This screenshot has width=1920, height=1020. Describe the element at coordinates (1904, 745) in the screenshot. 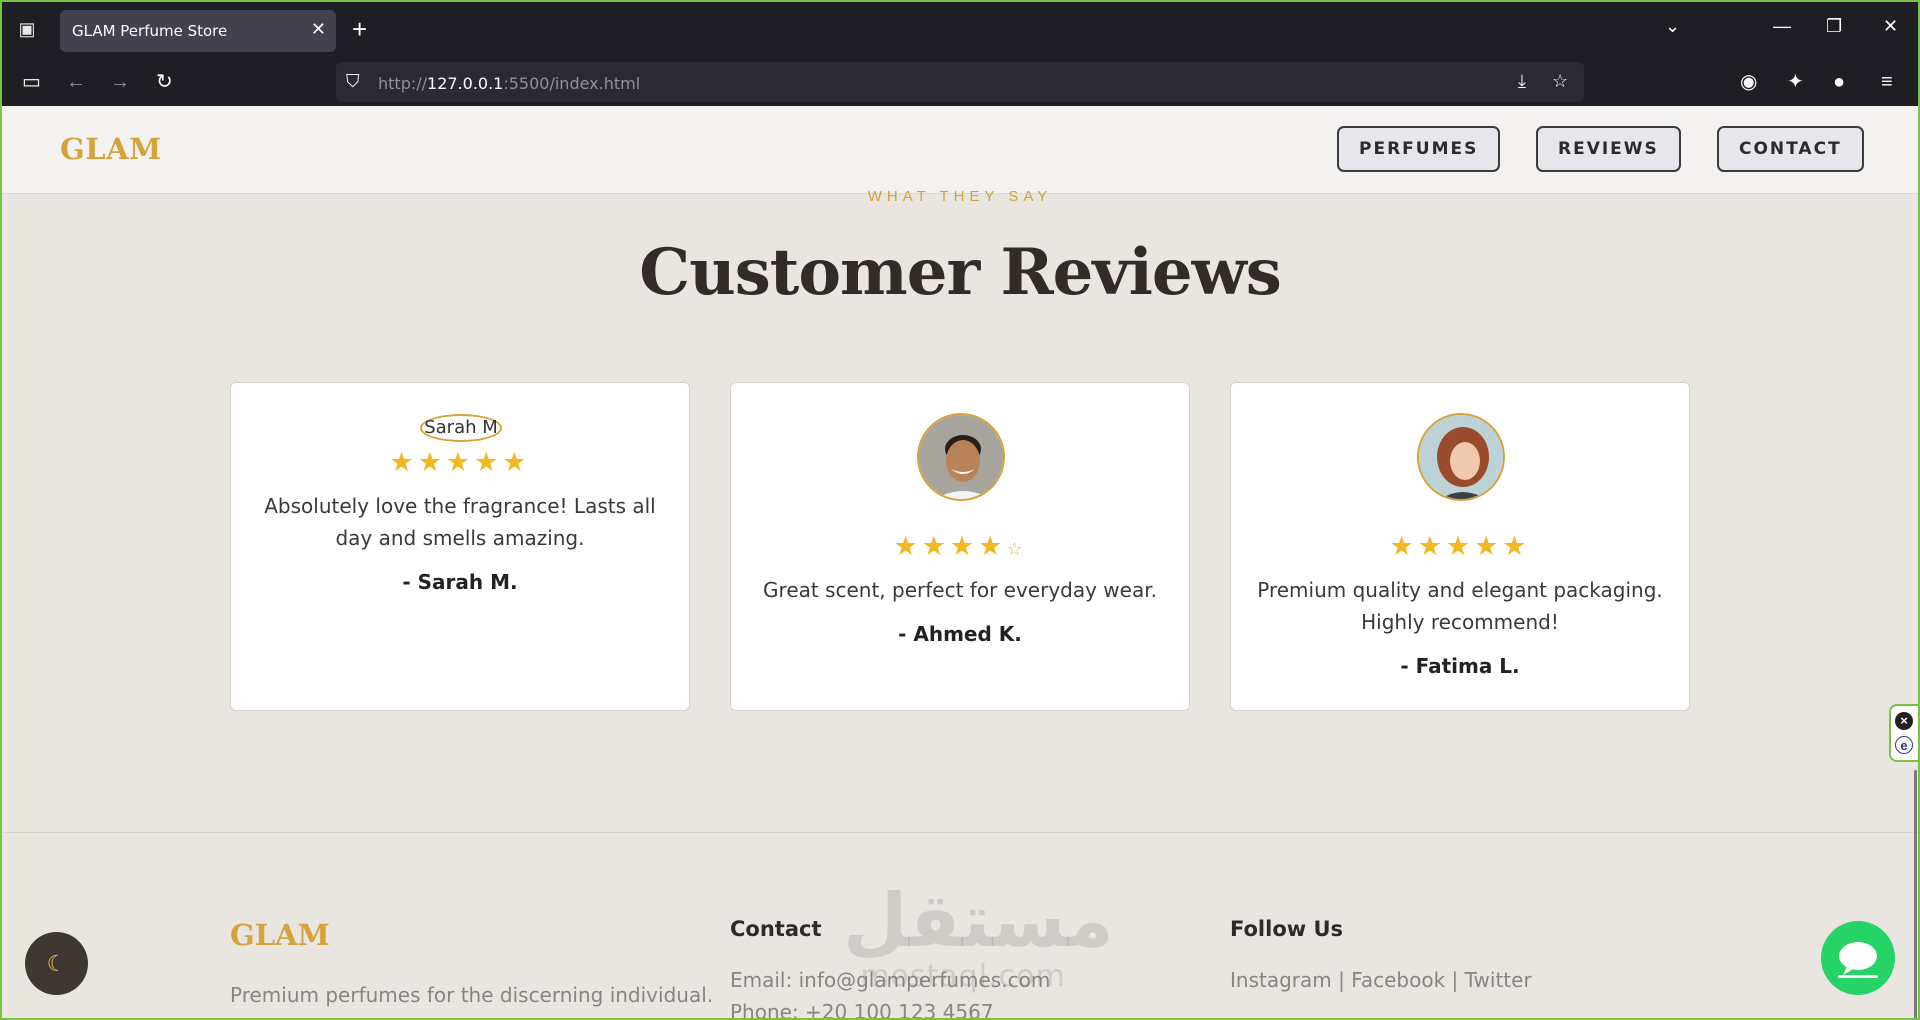

I see `edge-icon: e` at that location.